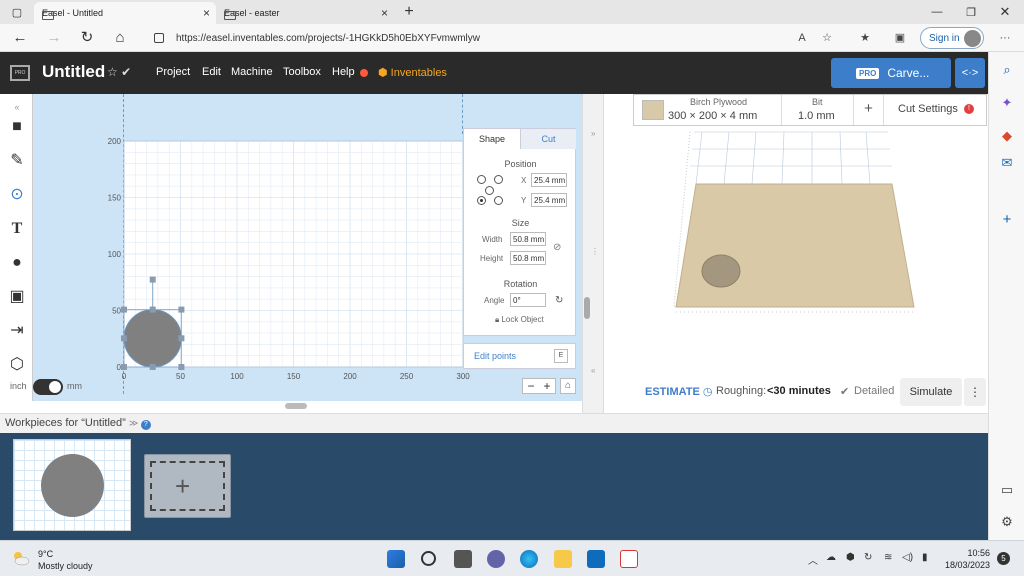 Image resolution: width=1024 pixels, height=576 pixels. I want to click on notification-badge: 5, so click(1003, 558).